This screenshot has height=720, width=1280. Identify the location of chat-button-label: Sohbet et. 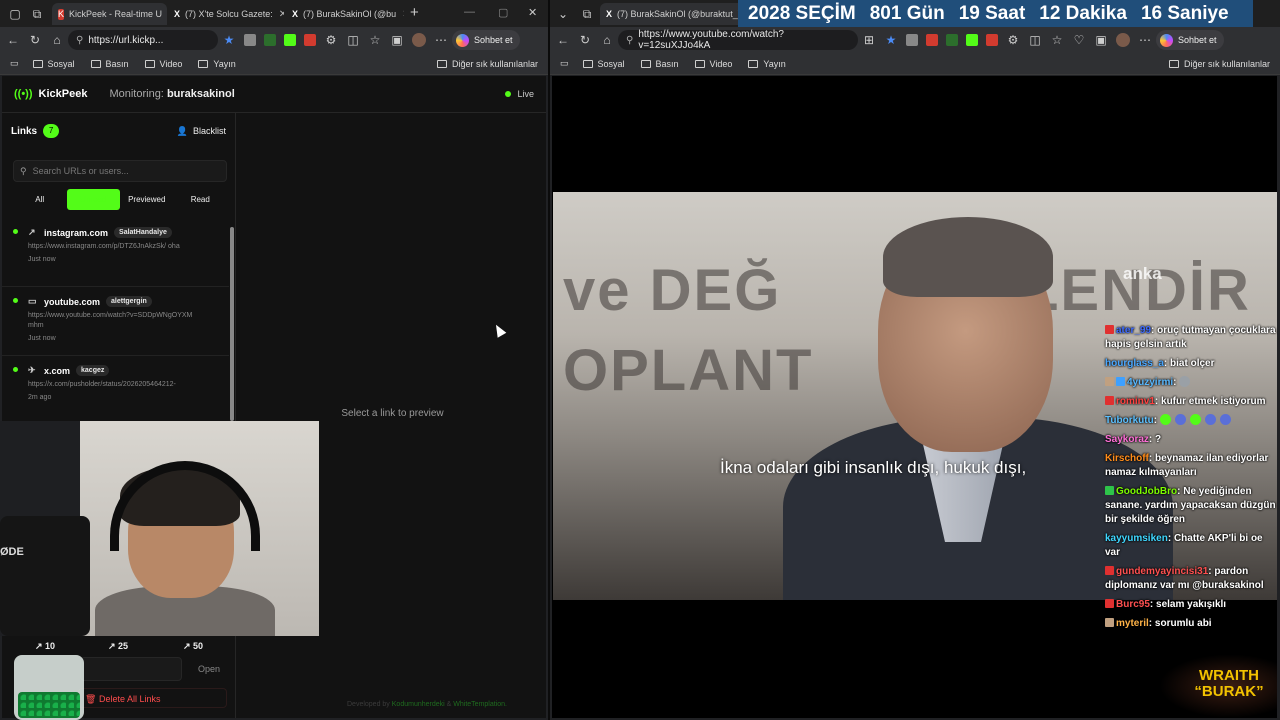
(1197, 40).